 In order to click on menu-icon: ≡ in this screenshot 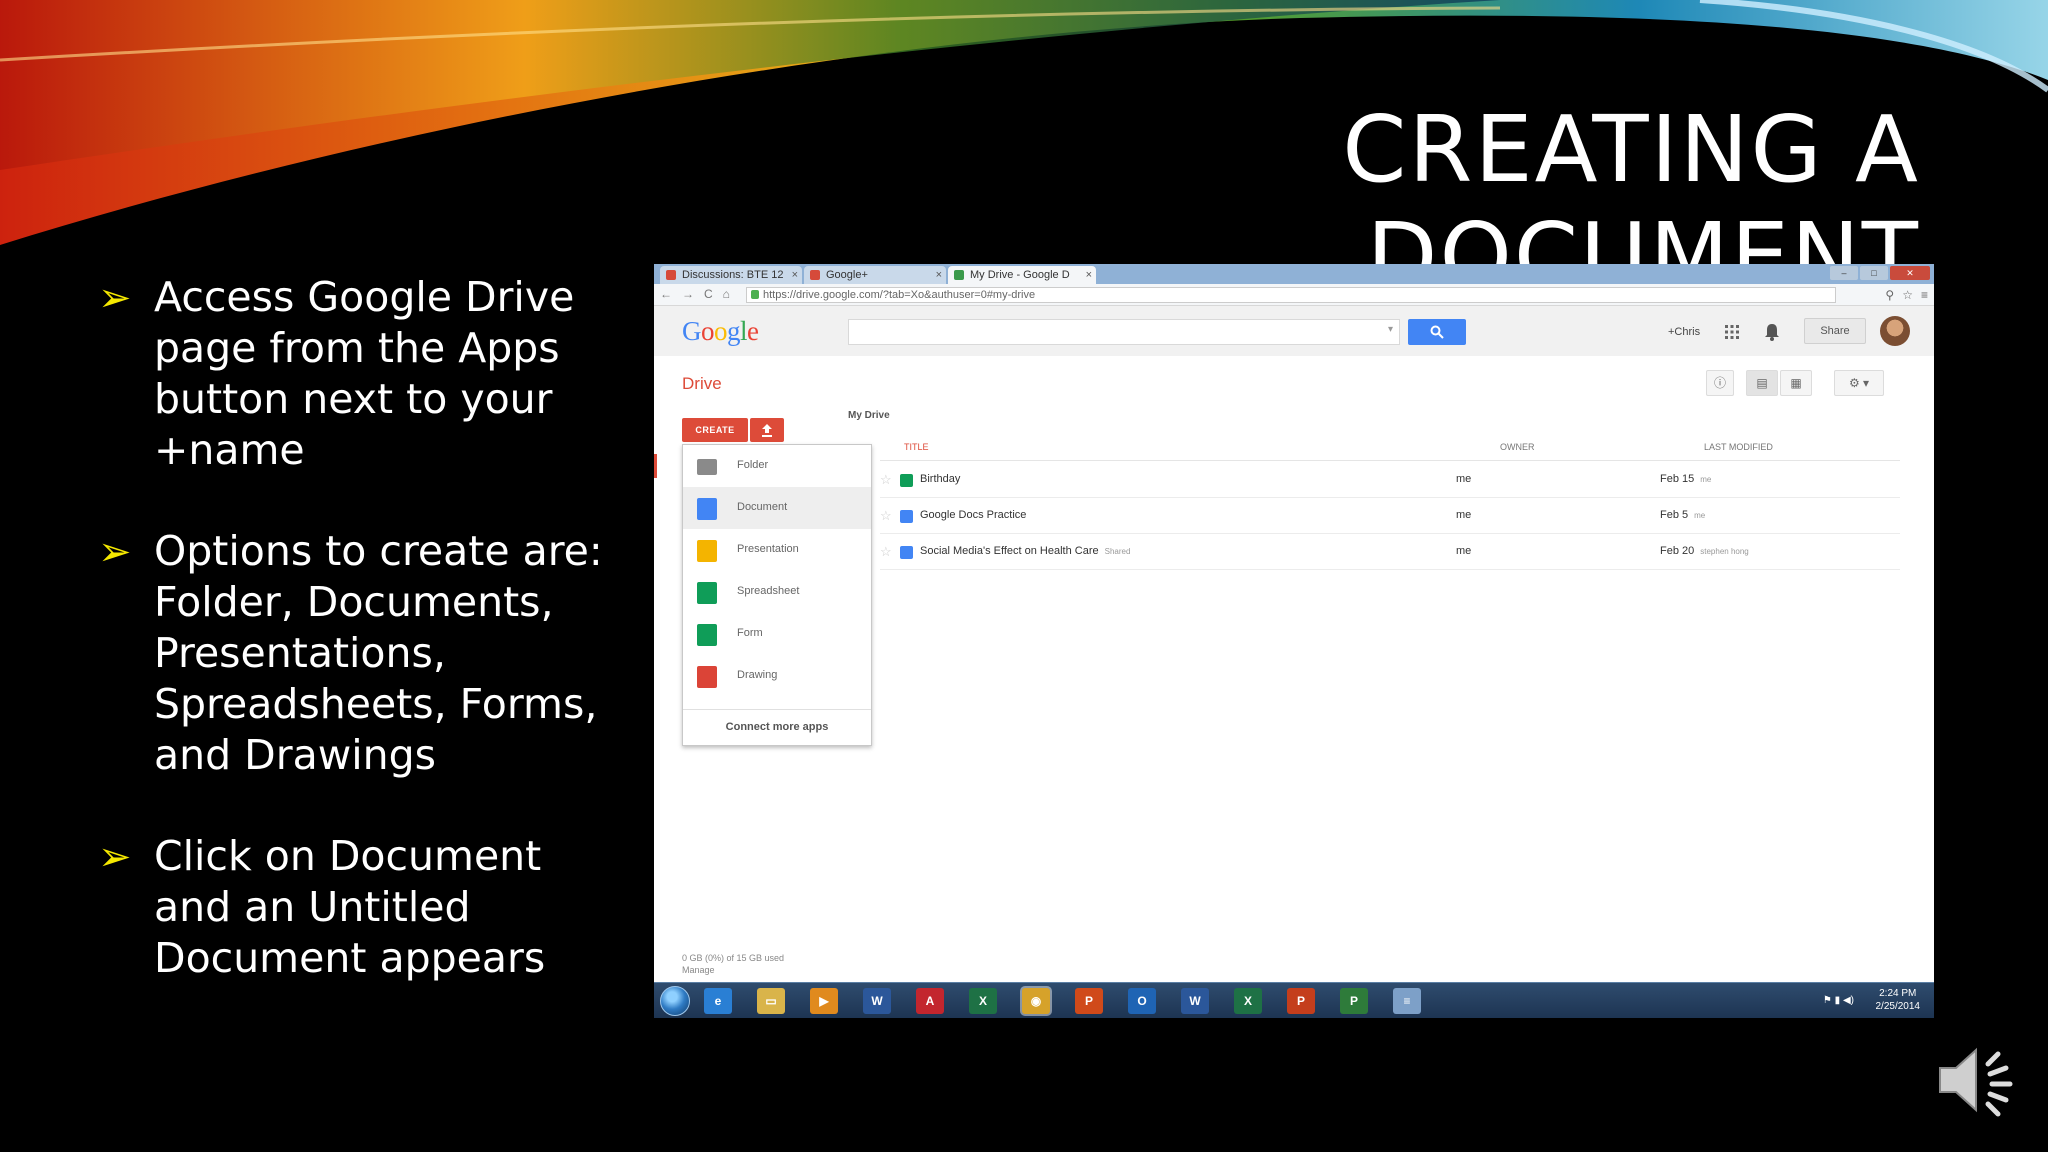, I will do `click(1924, 295)`.